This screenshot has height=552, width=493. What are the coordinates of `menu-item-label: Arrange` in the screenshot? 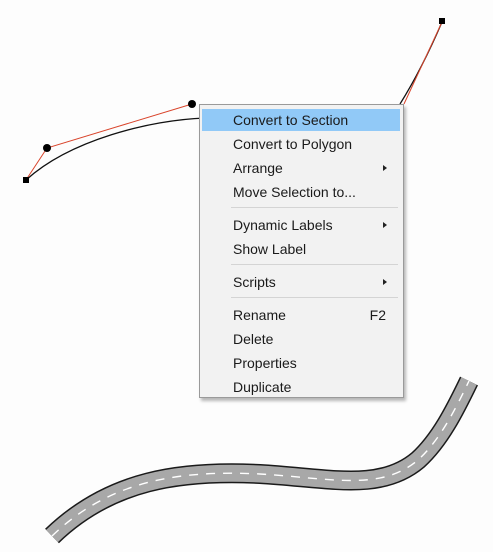 It's located at (258, 168).